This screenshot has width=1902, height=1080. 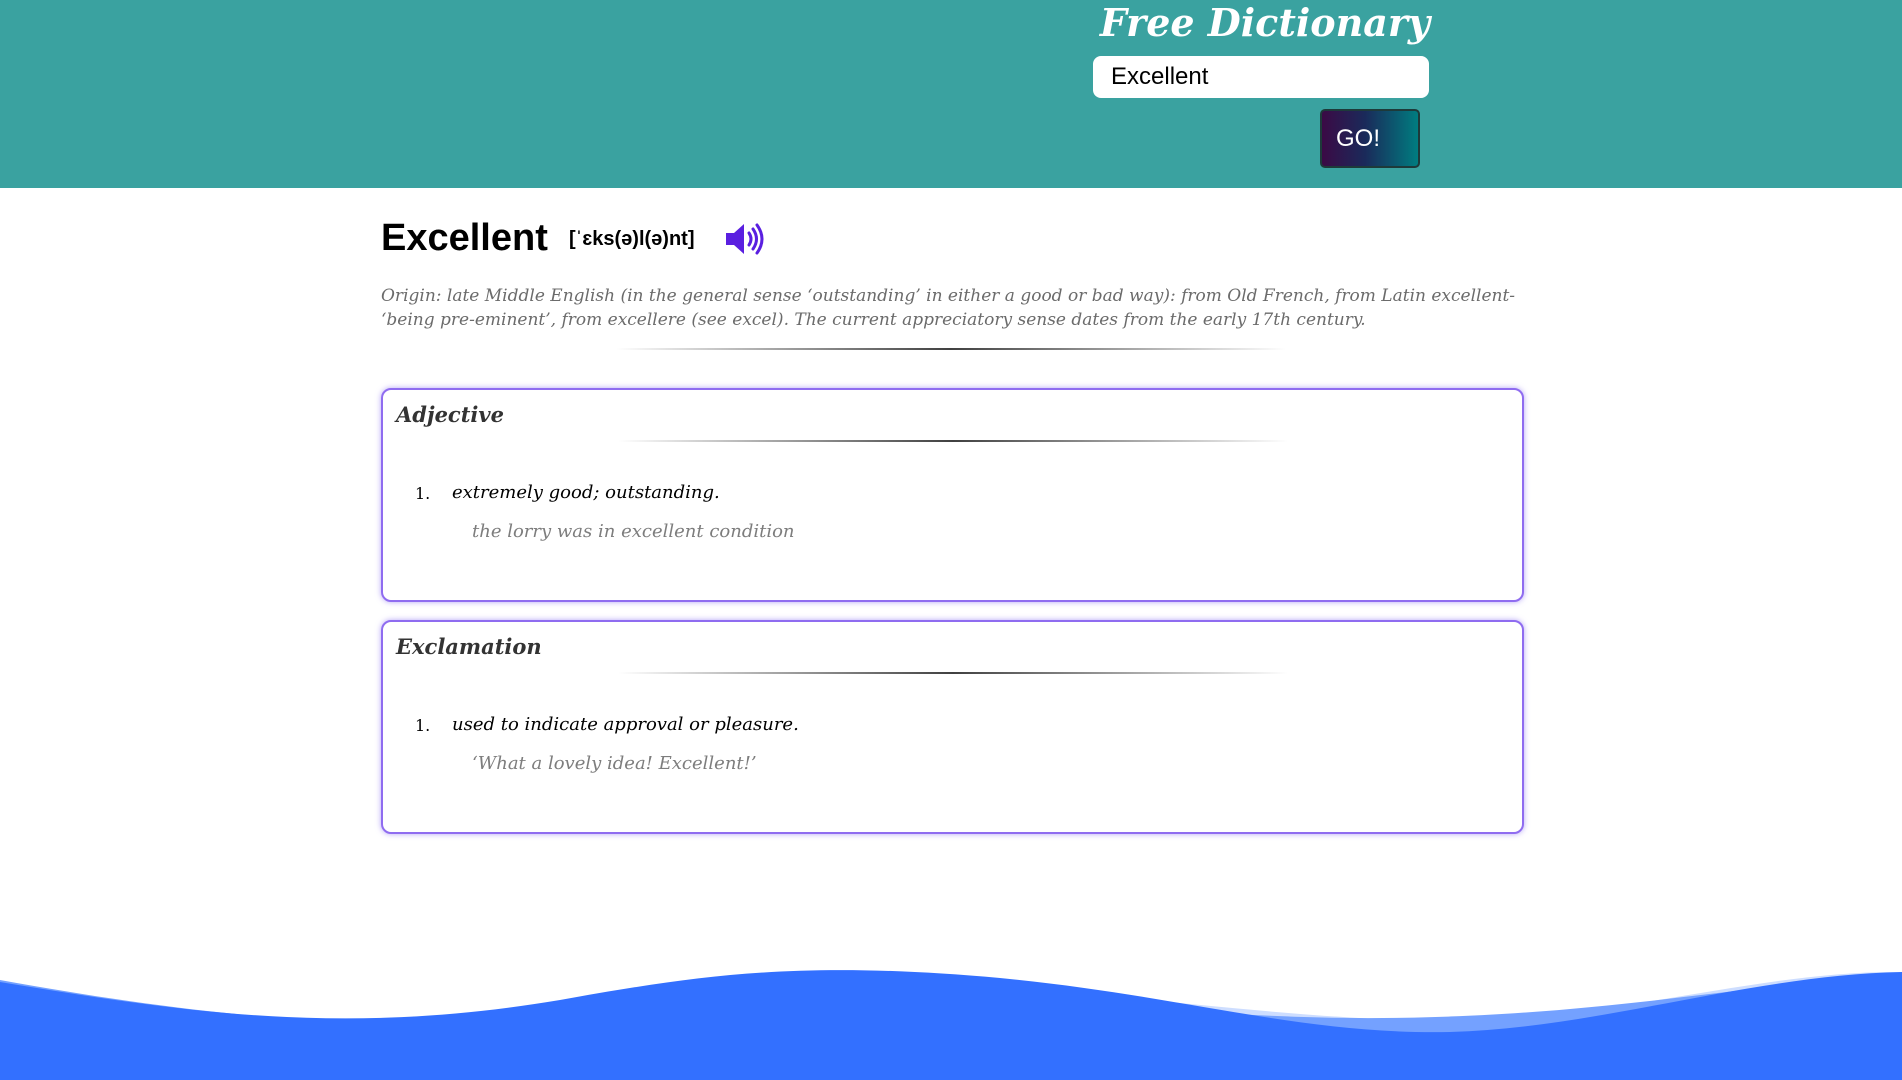 I want to click on phonetic-text: [ˈɛks(ə)l(ə)nt], so click(x=632, y=239).